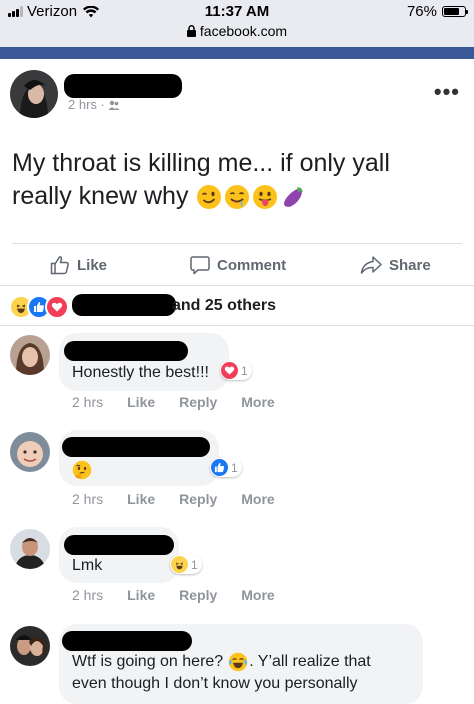  What do you see at coordinates (219, 467) in the screenshot?
I see `like-reaction-icon` at bounding box center [219, 467].